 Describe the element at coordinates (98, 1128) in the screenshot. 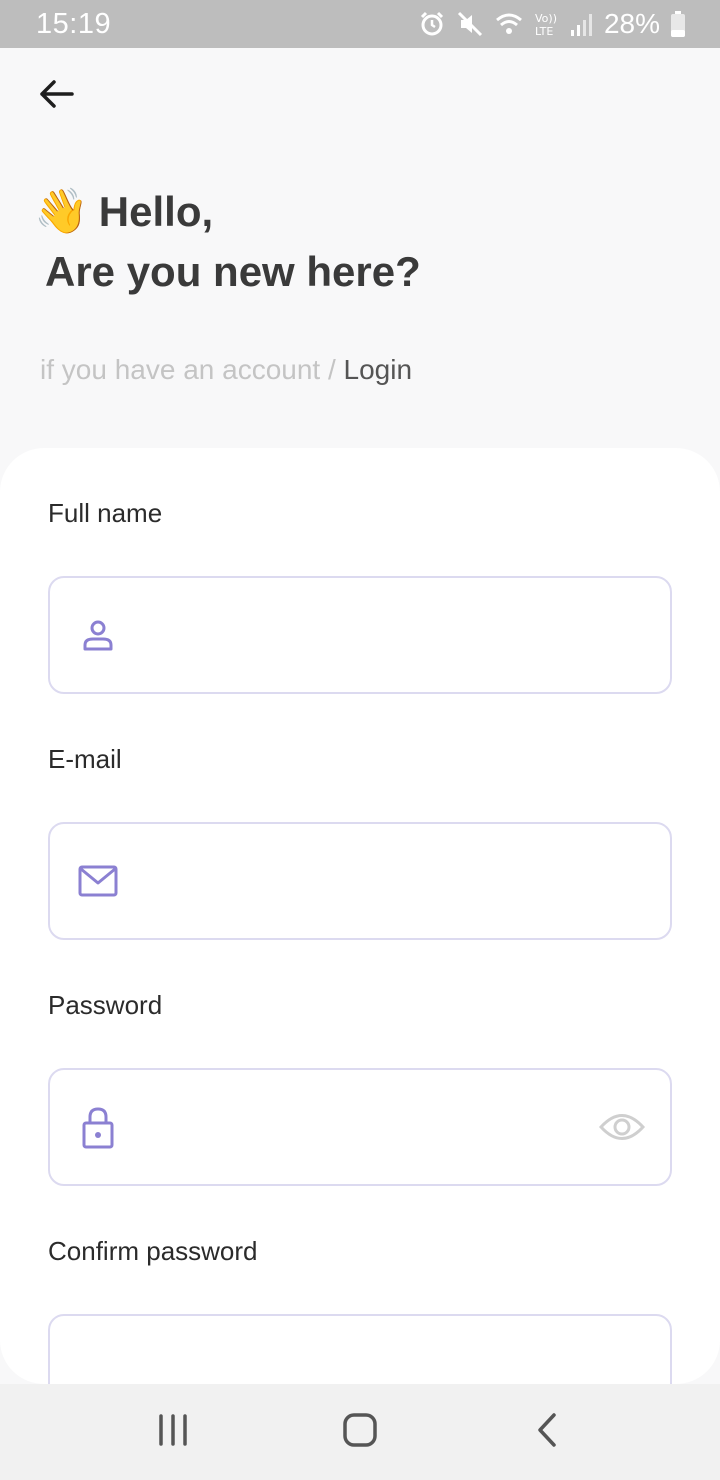

I see `lock-icon` at that location.